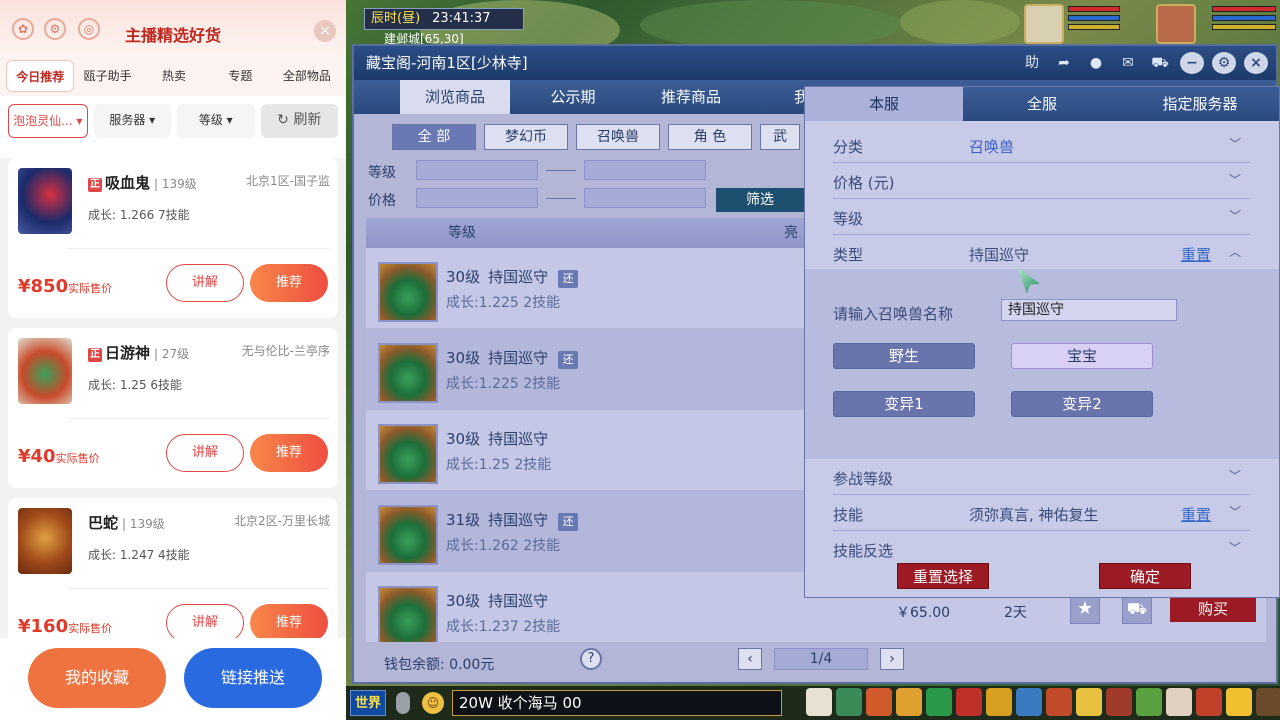  What do you see at coordinates (1128, 63) in the screenshot?
I see `chat-icon: ✉` at bounding box center [1128, 63].